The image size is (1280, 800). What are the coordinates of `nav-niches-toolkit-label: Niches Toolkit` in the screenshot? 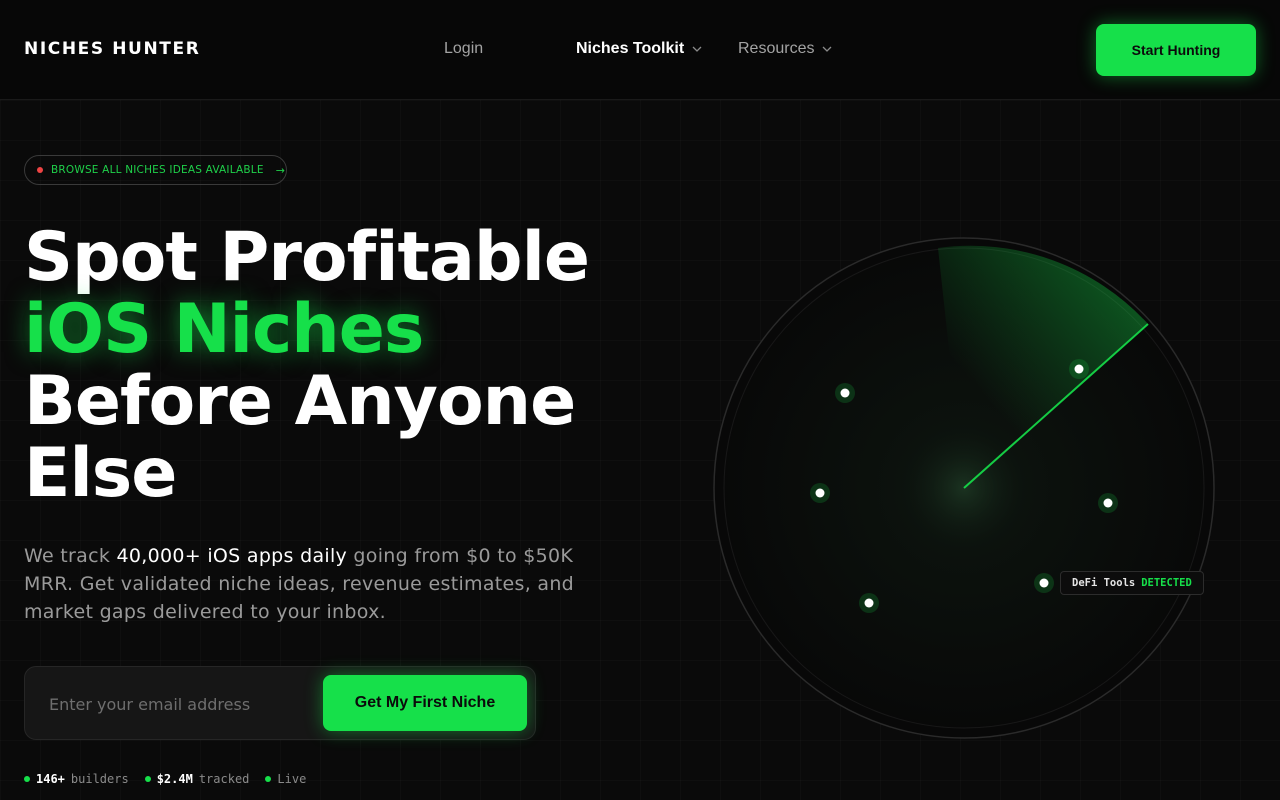 It's located at (630, 48).